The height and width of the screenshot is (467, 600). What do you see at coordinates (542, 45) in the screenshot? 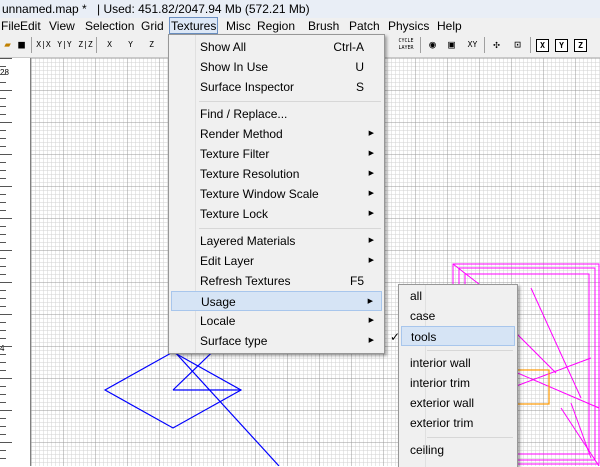
I see `x-axis-icon: X` at bounding box center [542, 45].